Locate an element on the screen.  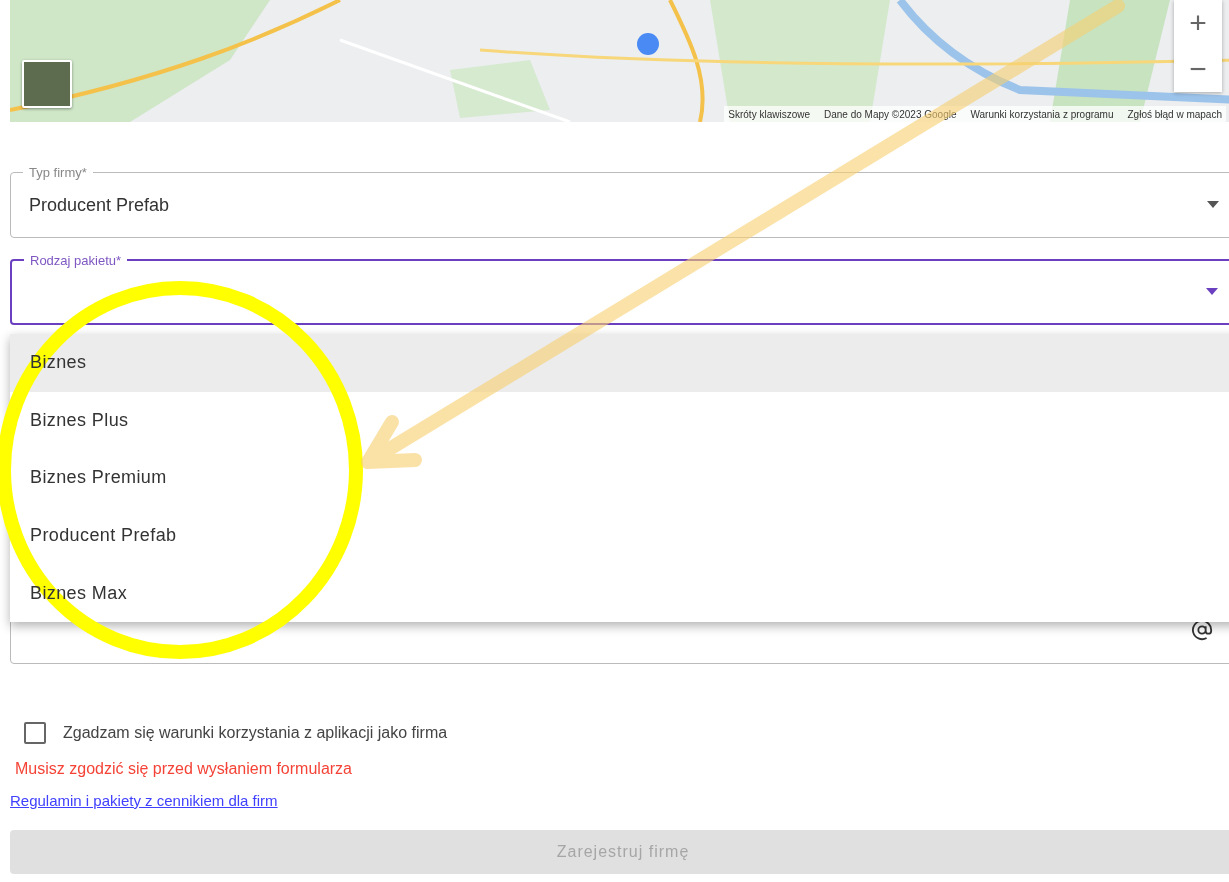
error-message: Musisz zgodzić się przed wysłaniem formularza is located at coordinates (184, 769).